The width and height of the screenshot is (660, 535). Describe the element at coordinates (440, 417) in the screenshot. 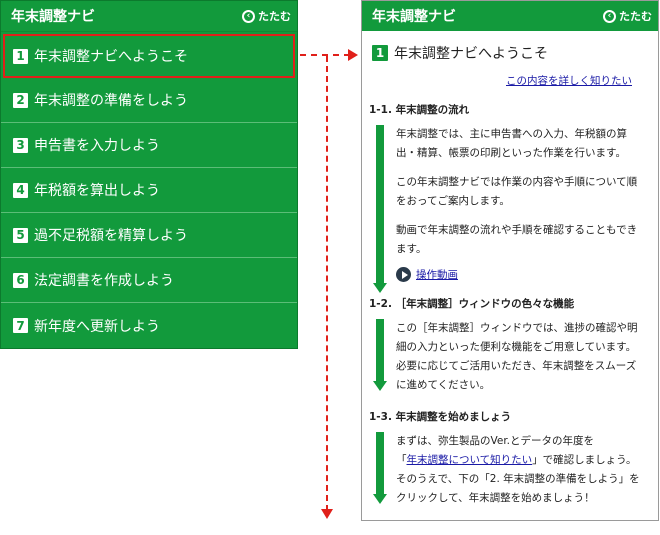

I see `section-heading: 1-3. 年末調整を始めましょう` at that location.